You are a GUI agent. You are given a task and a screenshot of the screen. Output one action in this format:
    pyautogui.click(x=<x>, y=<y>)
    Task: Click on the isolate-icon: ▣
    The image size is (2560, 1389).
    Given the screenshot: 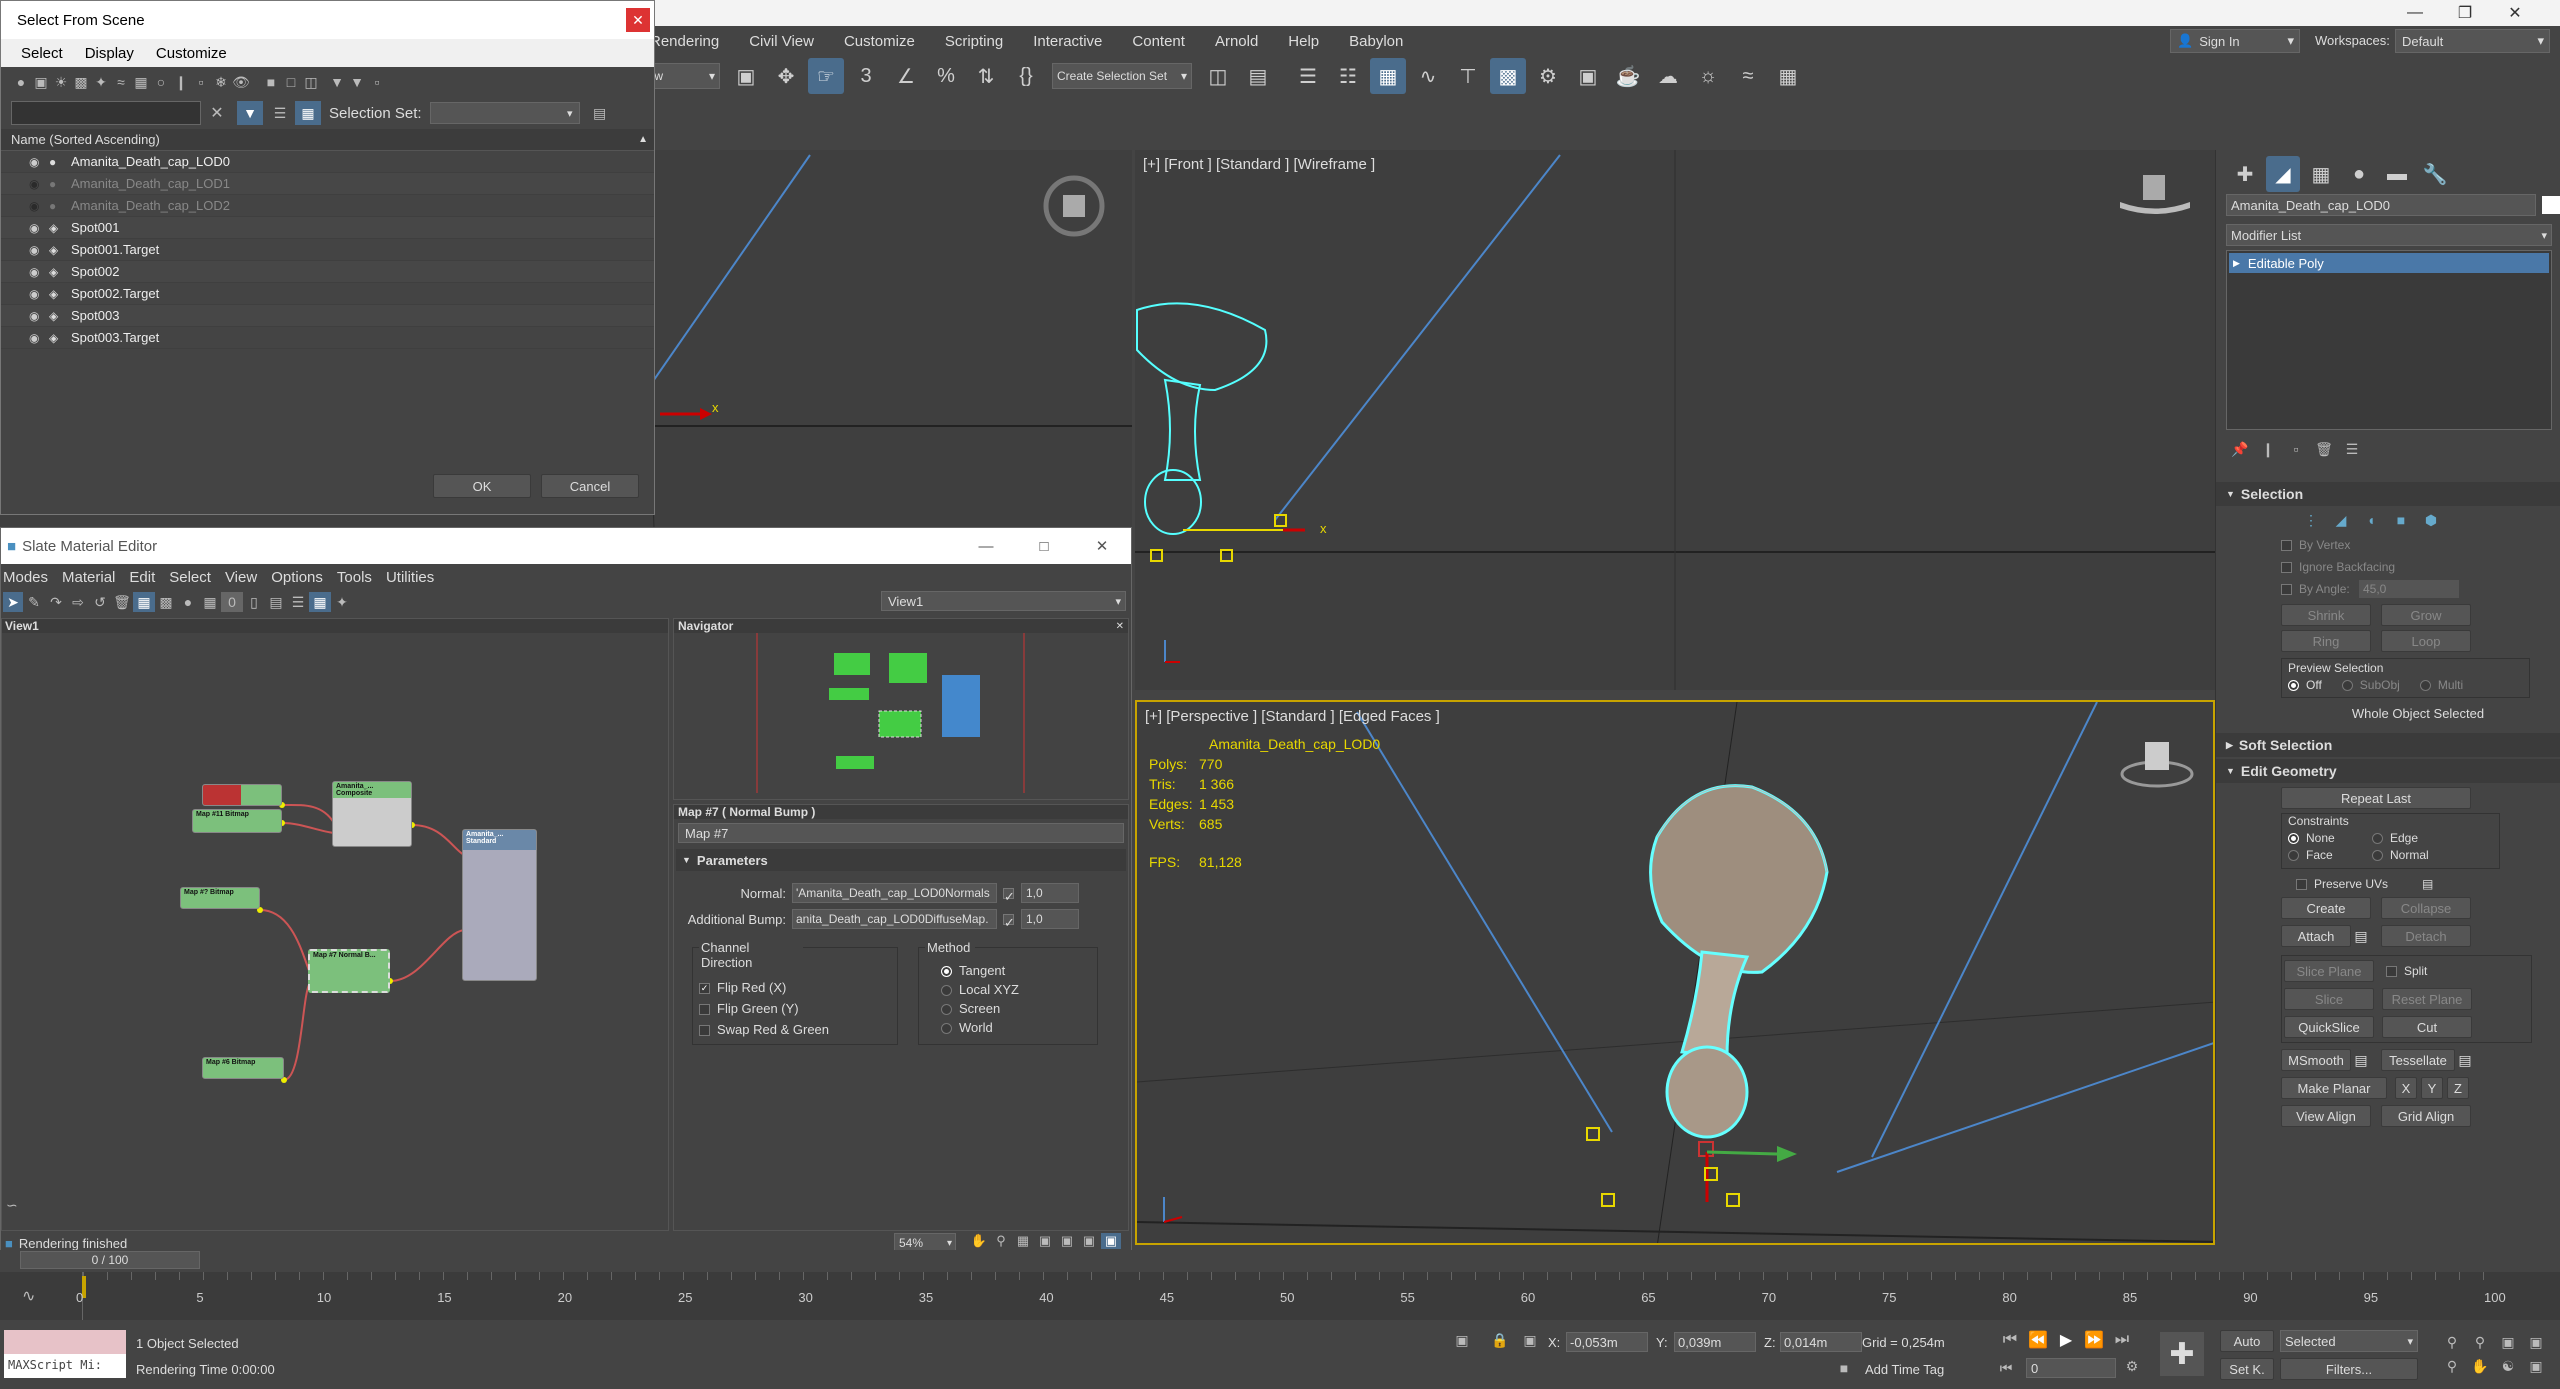 What is the action you would take?
    pyautogui.click(x=1462, y=1340)
    